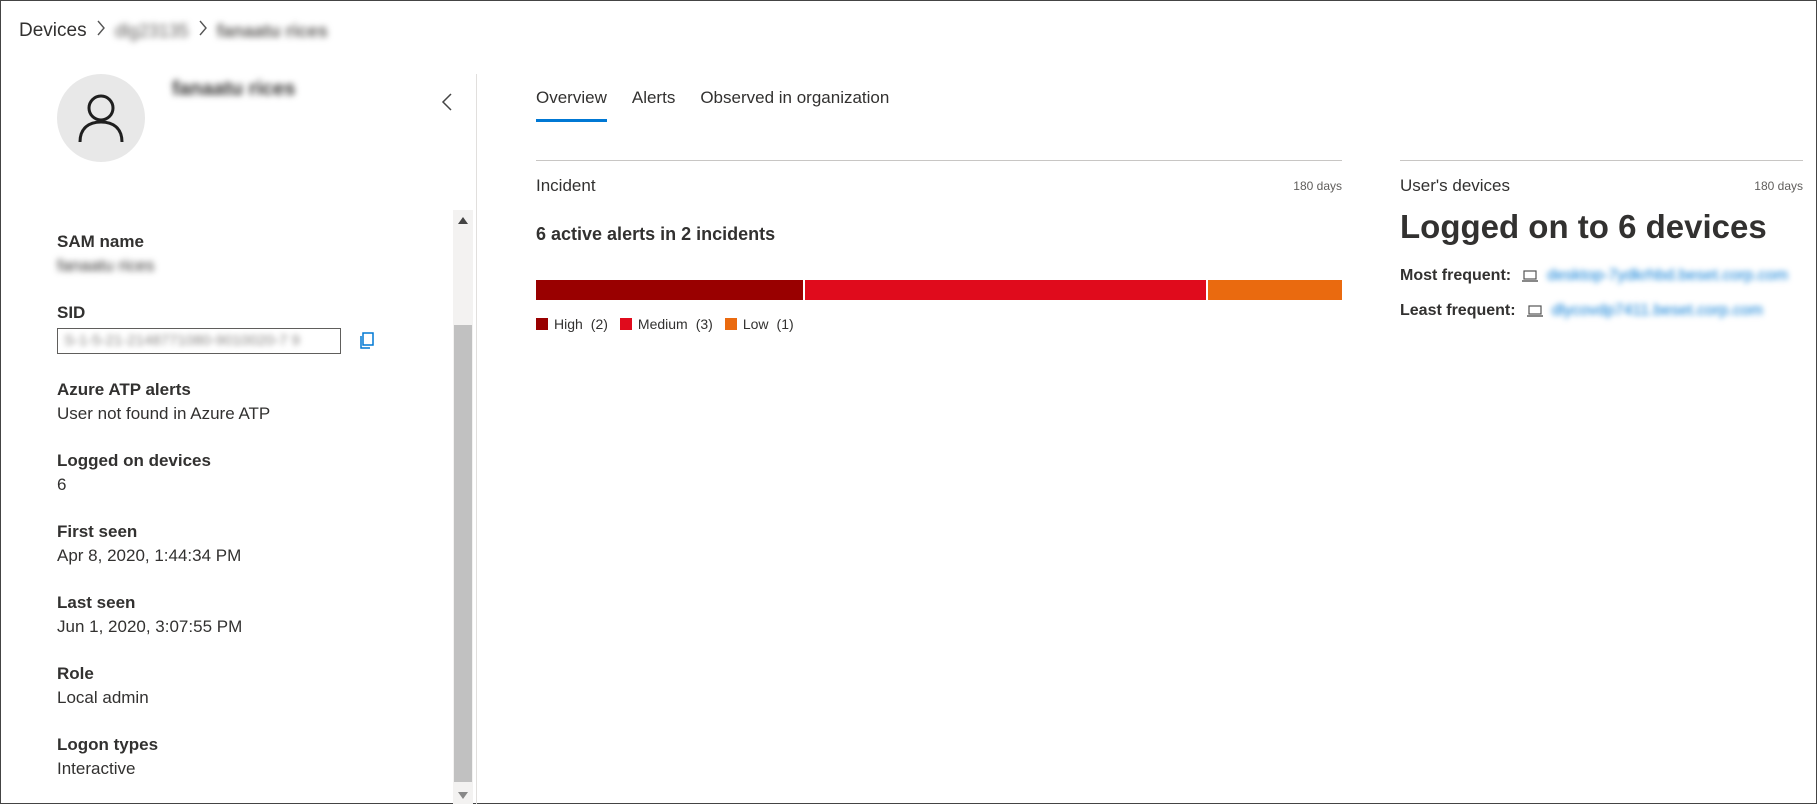  Describe the element at coordinates (103, 697) in the screenshot. I see `role-value: Local admin` at that location.